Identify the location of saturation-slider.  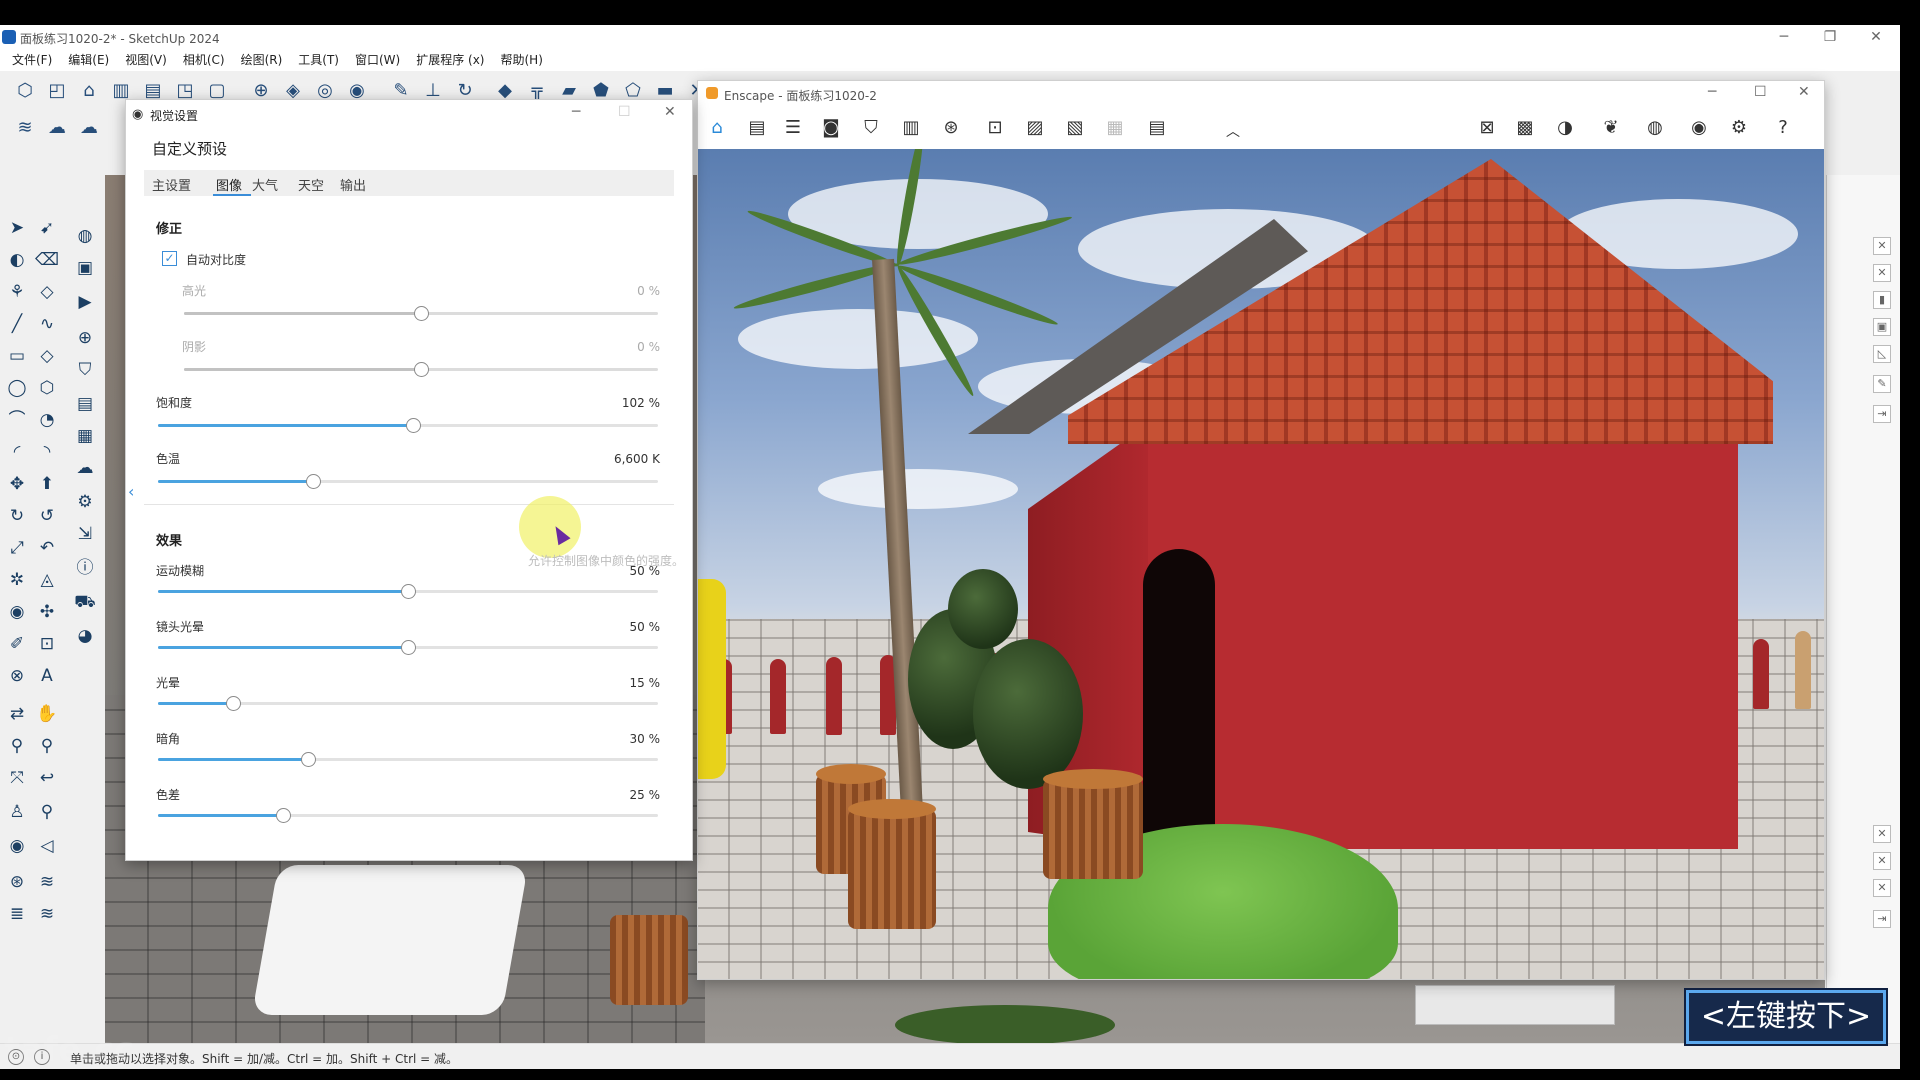
(408, 425).